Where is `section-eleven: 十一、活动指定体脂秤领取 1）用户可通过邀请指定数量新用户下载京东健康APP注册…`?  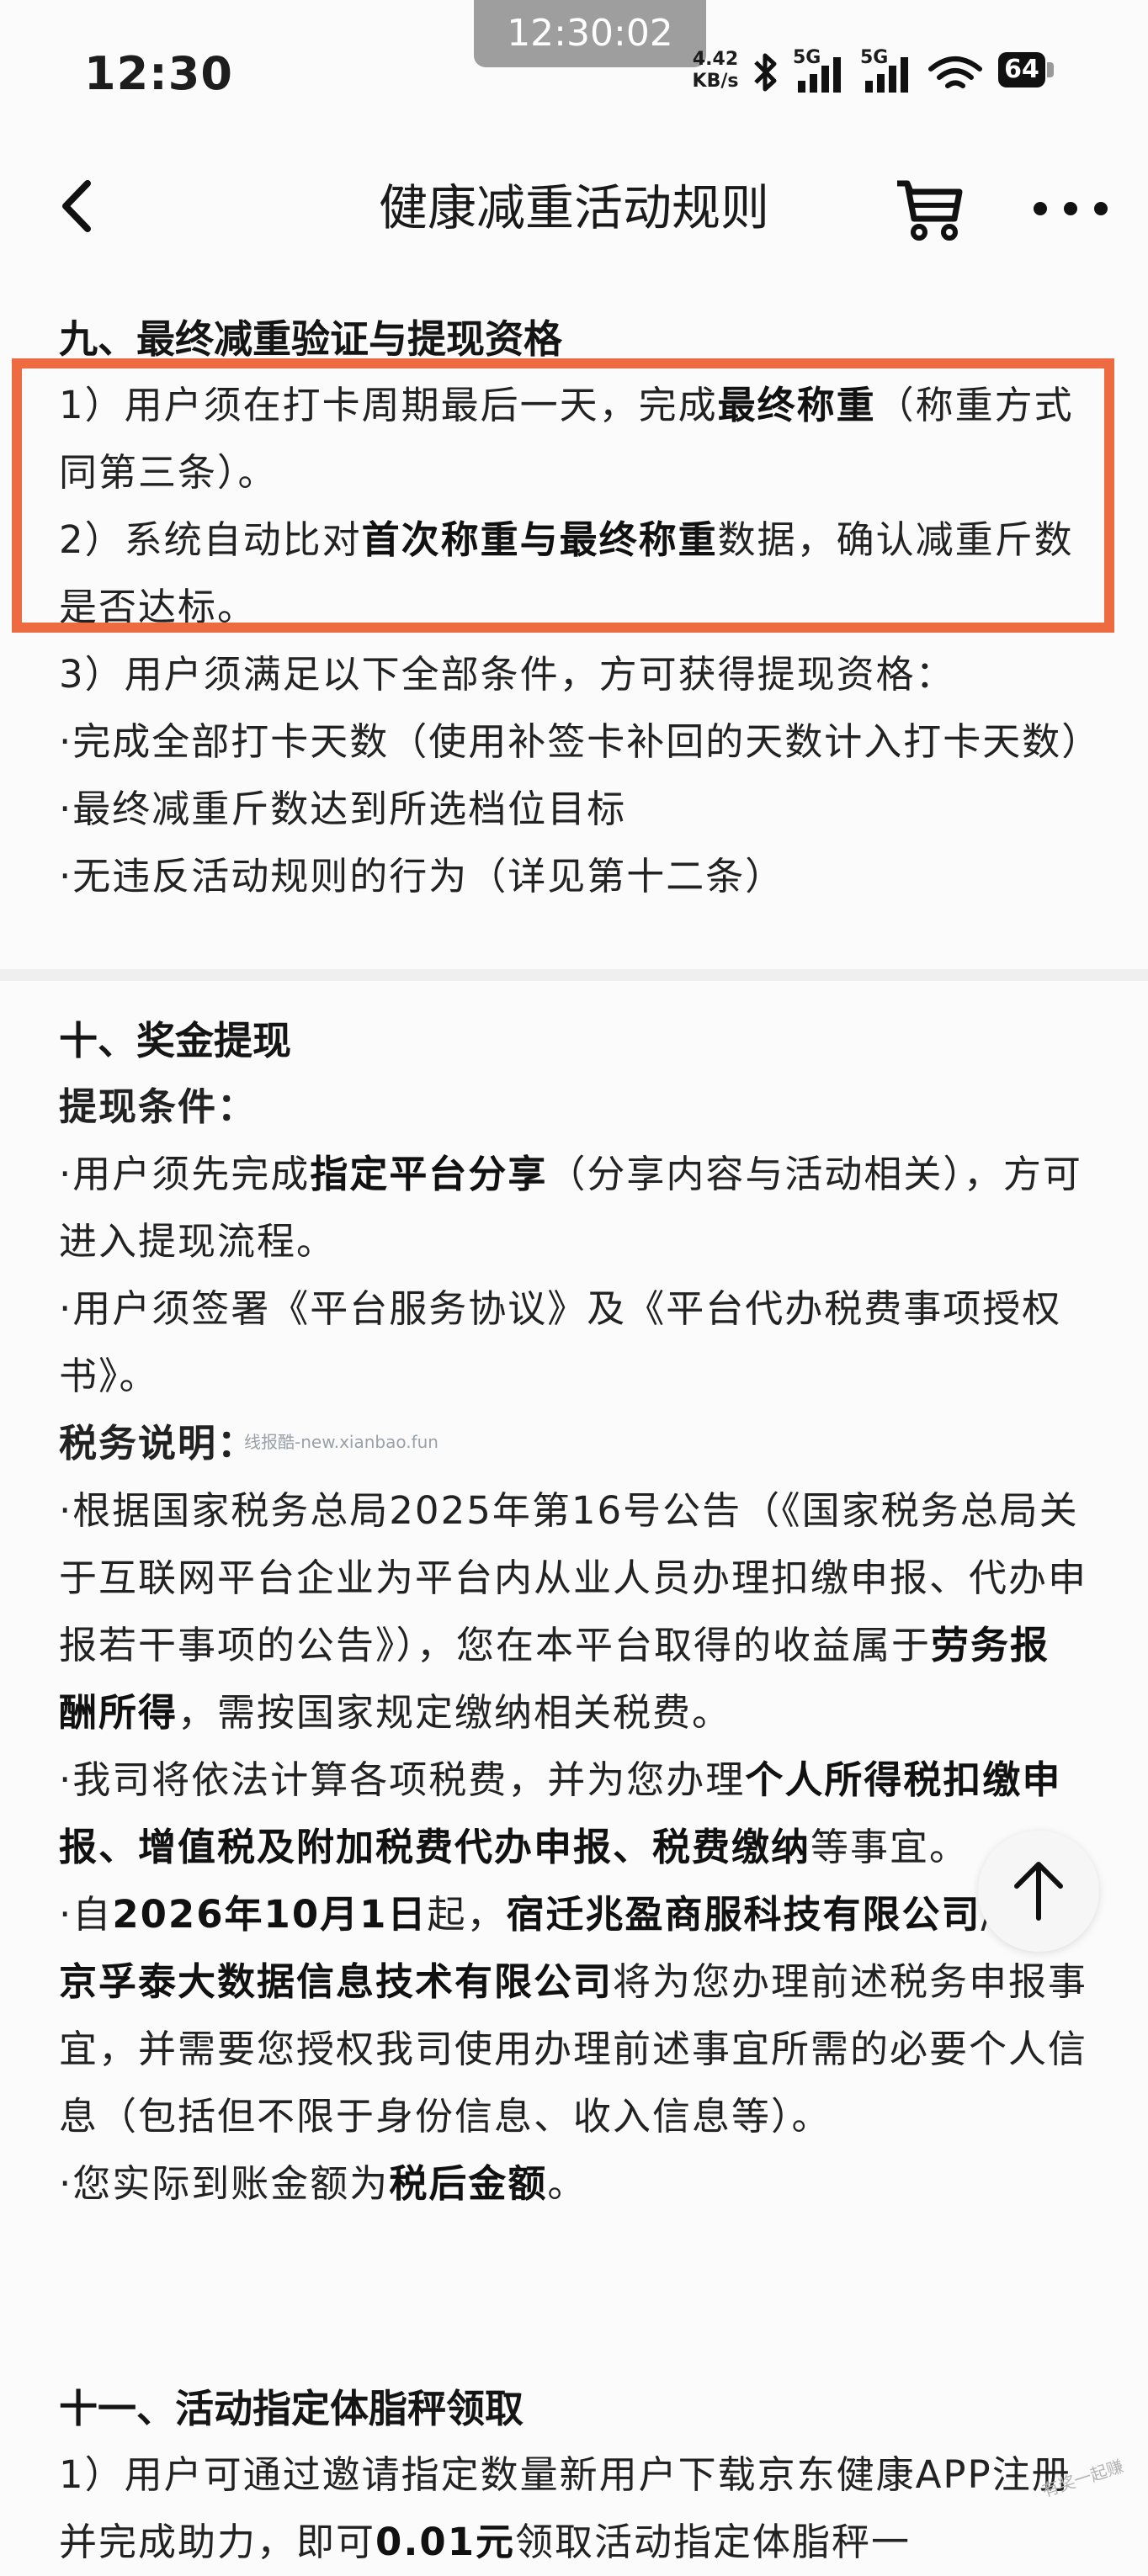 section-eleven: 十一、活动指定体脂秤领取 1）用户可通过邀请指定数量新用户下载京东健康APP注册… is located at coordinates (574, 2462).